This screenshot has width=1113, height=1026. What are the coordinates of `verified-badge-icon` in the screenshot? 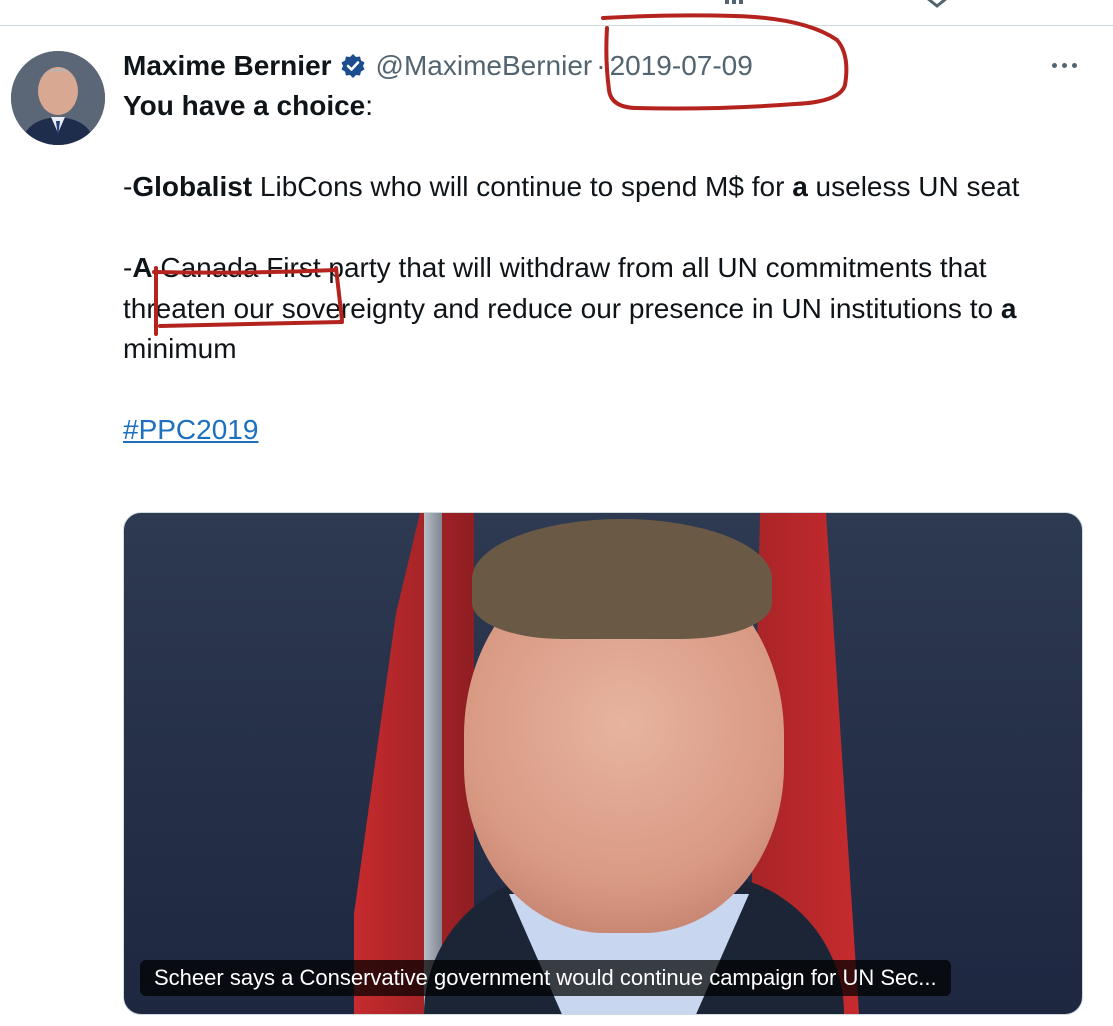 It's located at (353, 66).